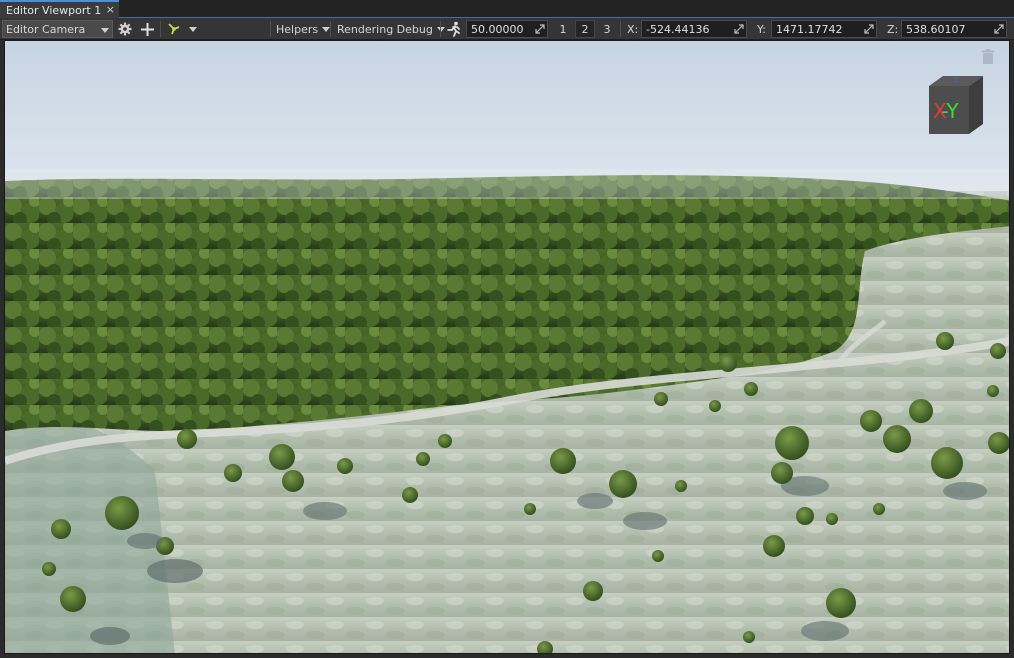 This screenshot has height=658, width=1014. I want to click on tab-editor-viewport: Editor Viewport 1 ×, so click(59, 9).